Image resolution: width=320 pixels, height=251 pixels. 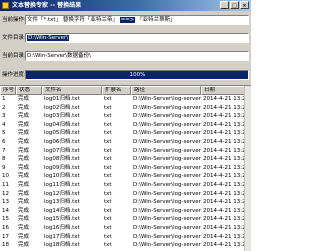 I want to click on file-directory-label: 文件目录:, so click(x=14, y=38).